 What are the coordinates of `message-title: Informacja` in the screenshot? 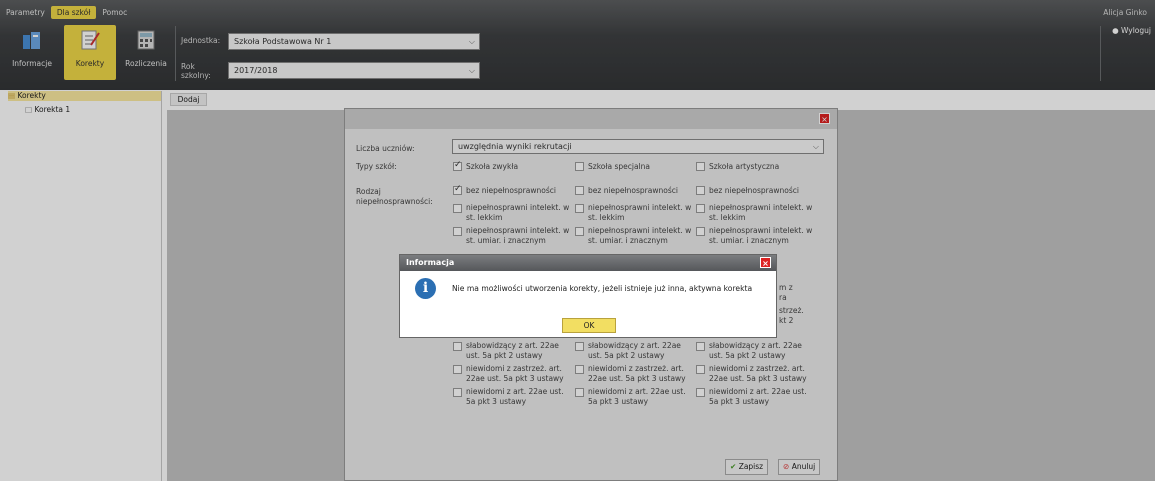 It's located at (430, 262).